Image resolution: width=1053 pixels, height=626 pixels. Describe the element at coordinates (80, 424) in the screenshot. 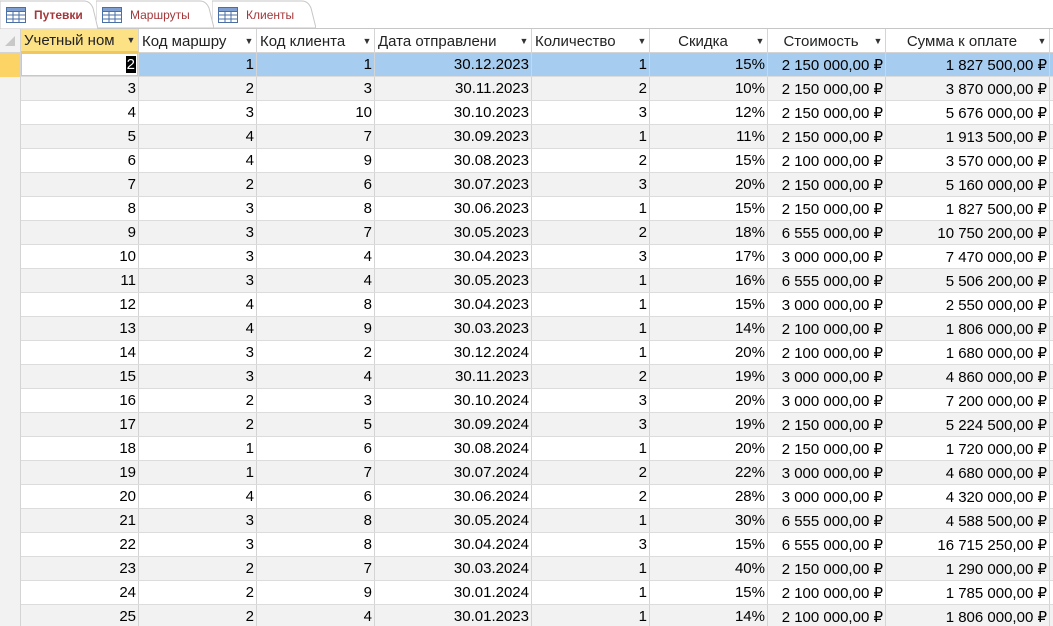

I see `table-cell: 17` at that location.